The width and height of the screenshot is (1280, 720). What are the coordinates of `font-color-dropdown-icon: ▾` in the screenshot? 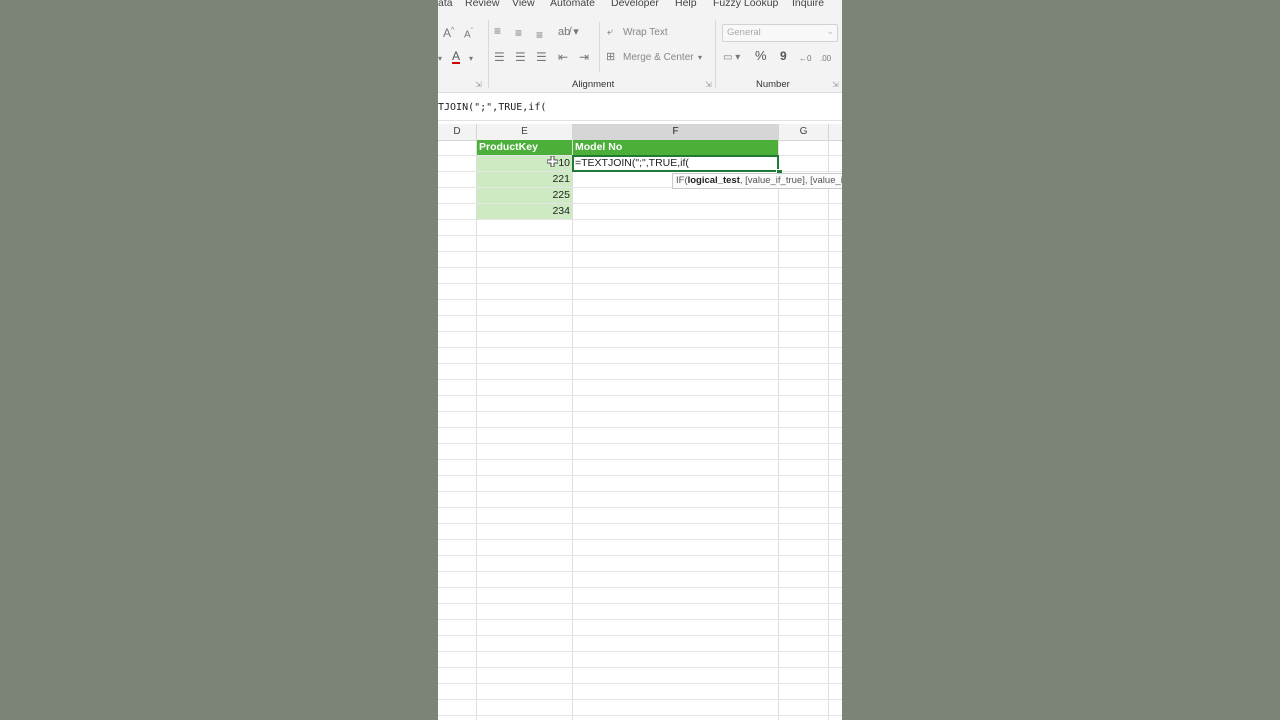 It's located at (471, 59).